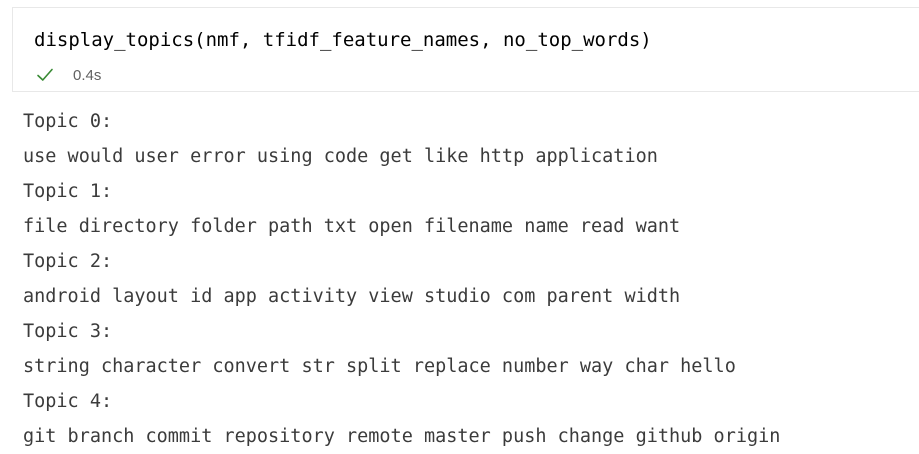  Describe the element at coordinates (87, 75) in the screenshot. I see `execution-time: 0.4s` at that location.